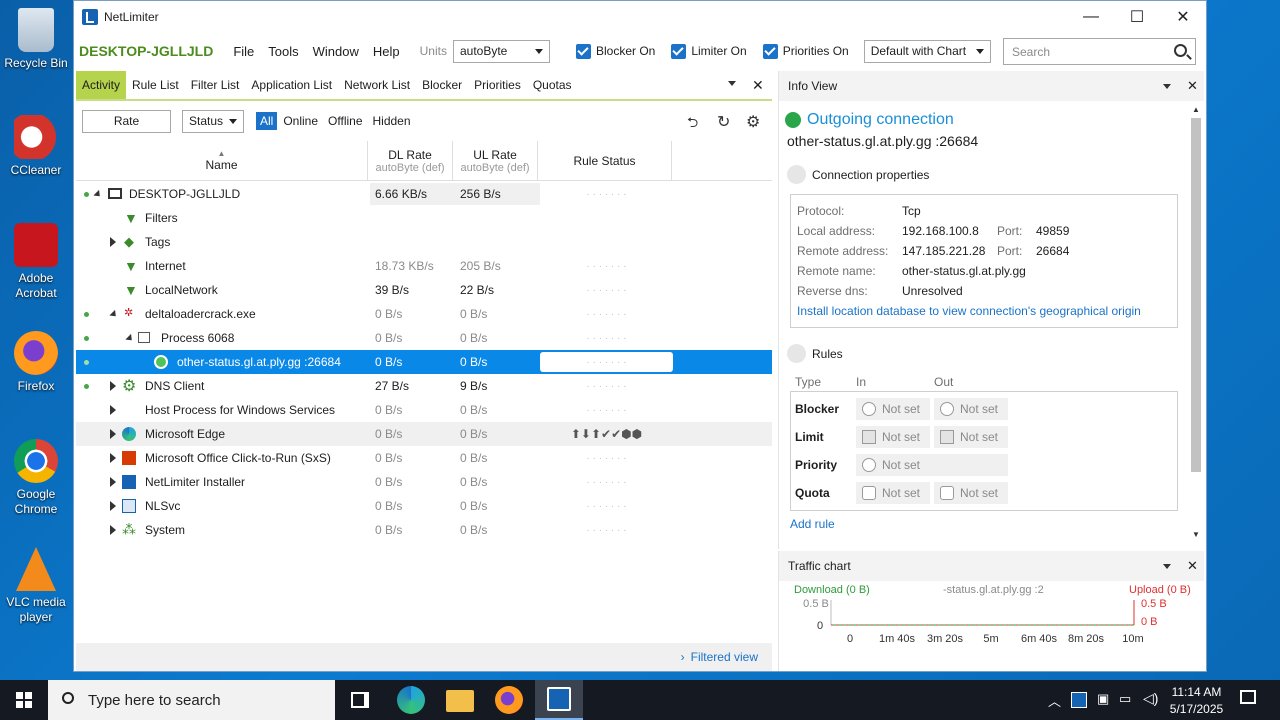  What do you see at coordinates (424, 218) in the screenshot?
I see `table-row: ▼ Filters` at bounding box center [424, 218].